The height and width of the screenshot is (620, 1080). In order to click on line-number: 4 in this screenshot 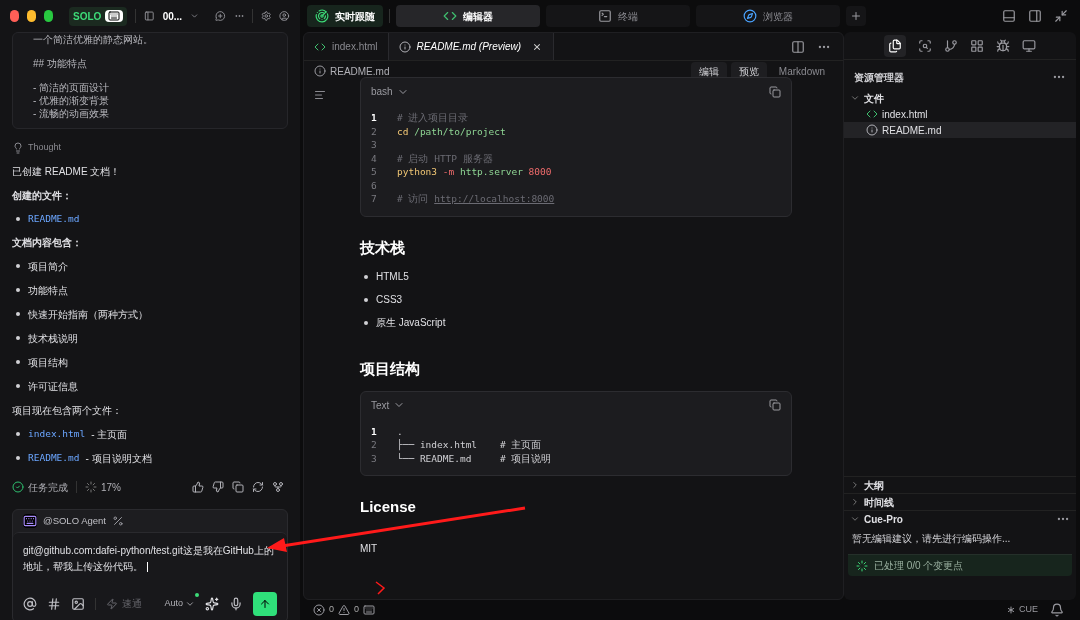, I will do `click(374, 158)`.